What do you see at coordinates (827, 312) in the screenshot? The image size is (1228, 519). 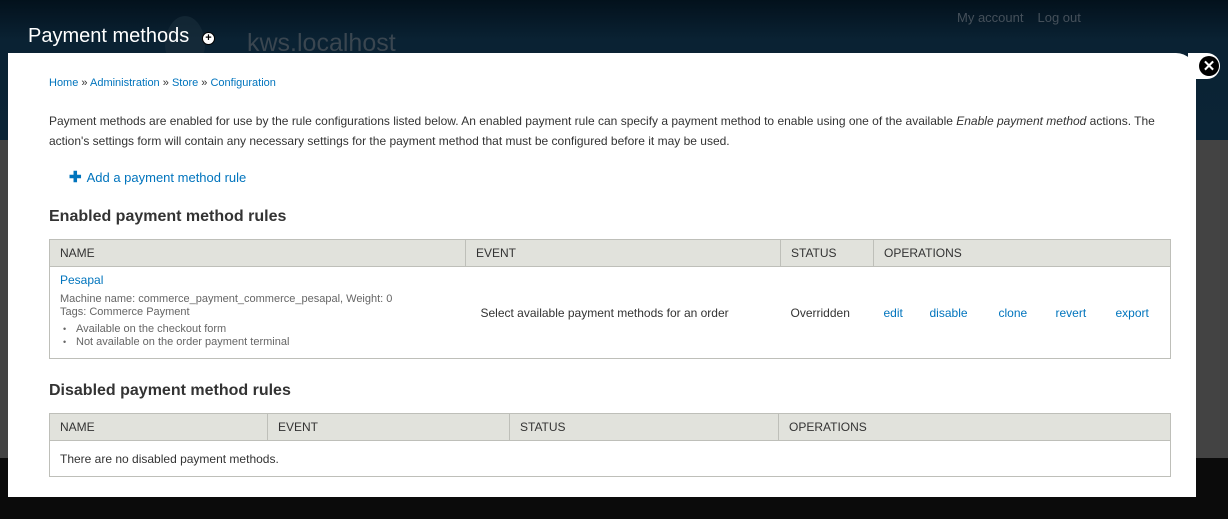 I see `rule-status: Overridden` at bounding box center [827, 312].